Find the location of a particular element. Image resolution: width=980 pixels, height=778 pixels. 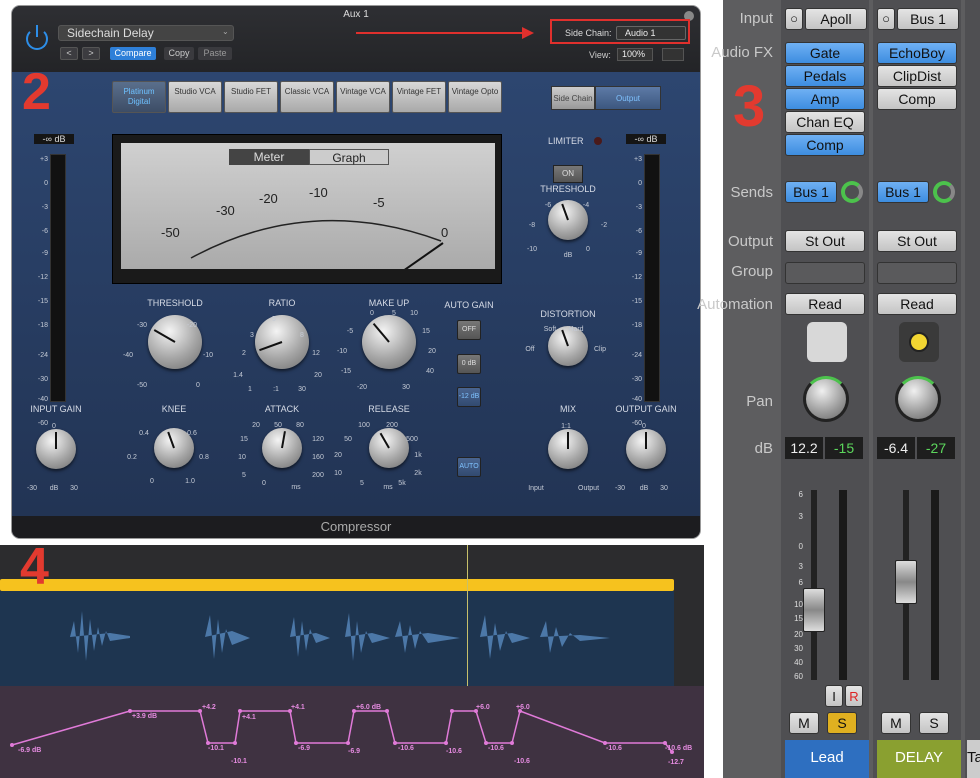

channel-1-record-button: R is located at coordinates (854, 696).